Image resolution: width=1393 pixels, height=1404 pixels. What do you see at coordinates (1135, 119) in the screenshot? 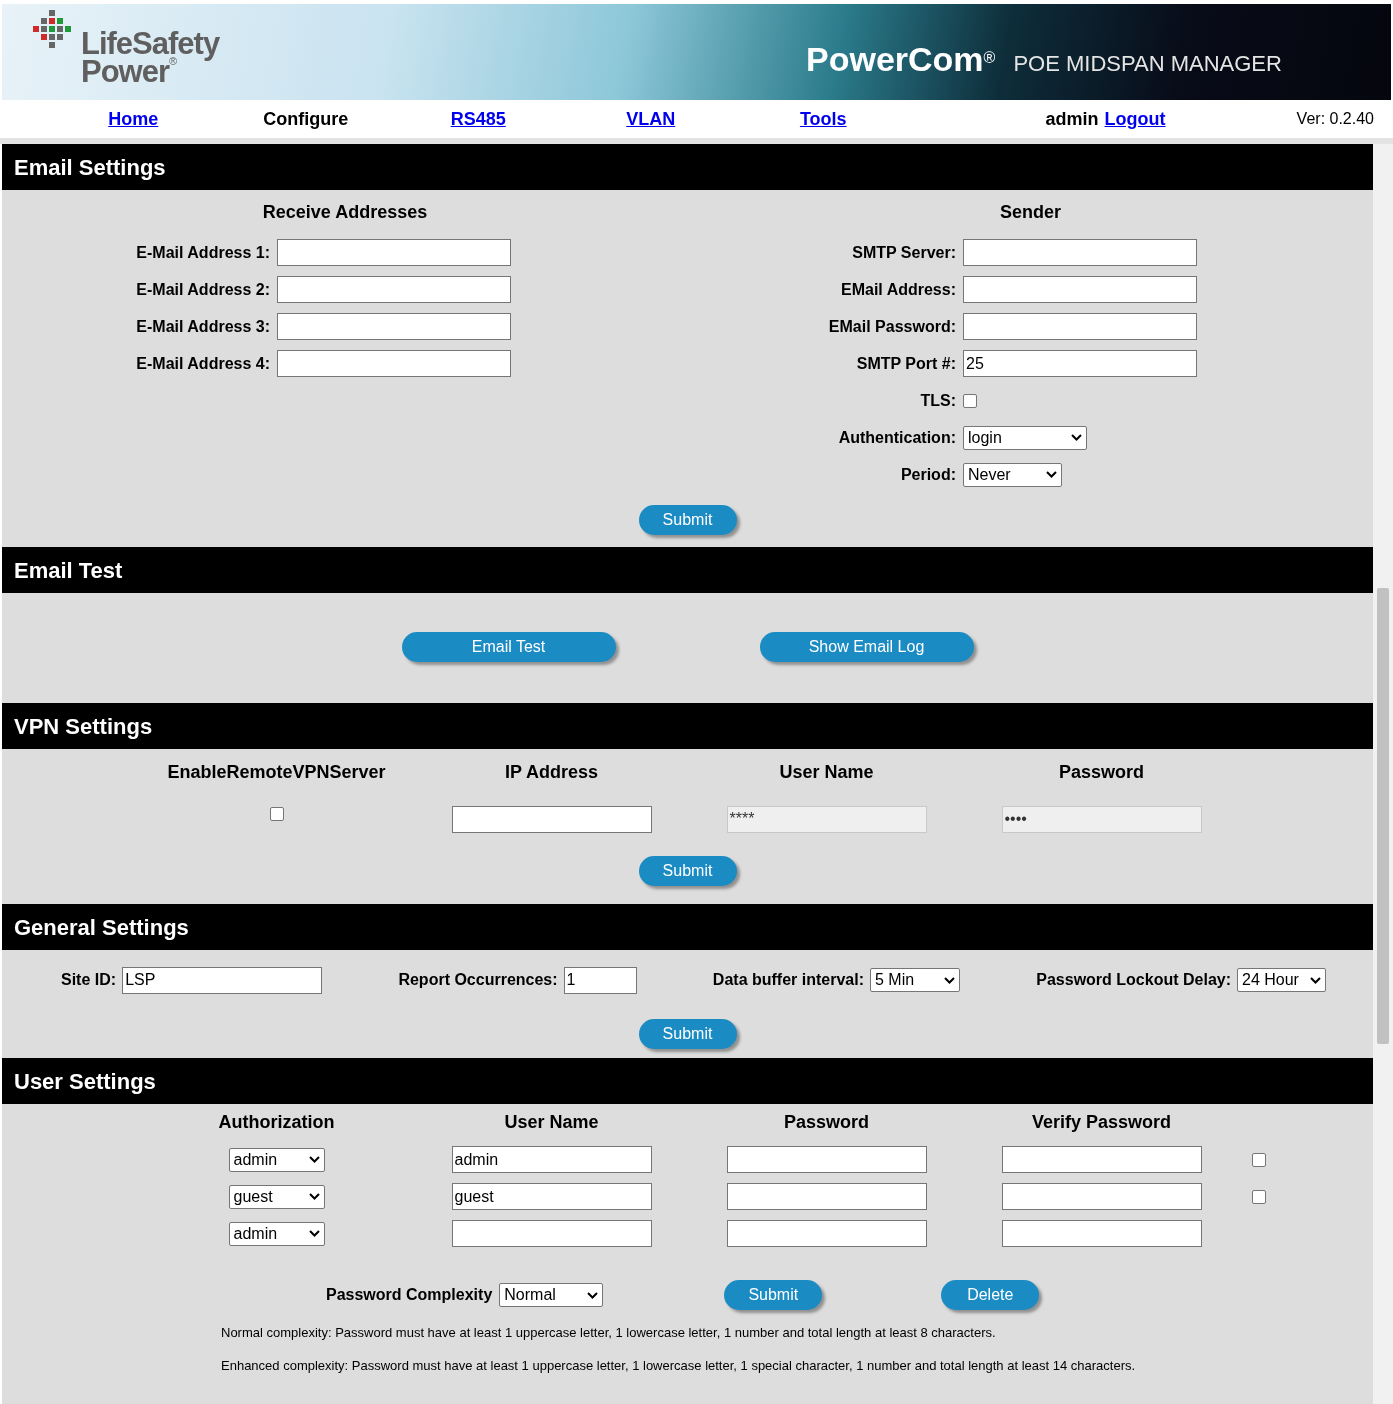
I see `logout-link: Logout` at bounding box center [1135, 119].